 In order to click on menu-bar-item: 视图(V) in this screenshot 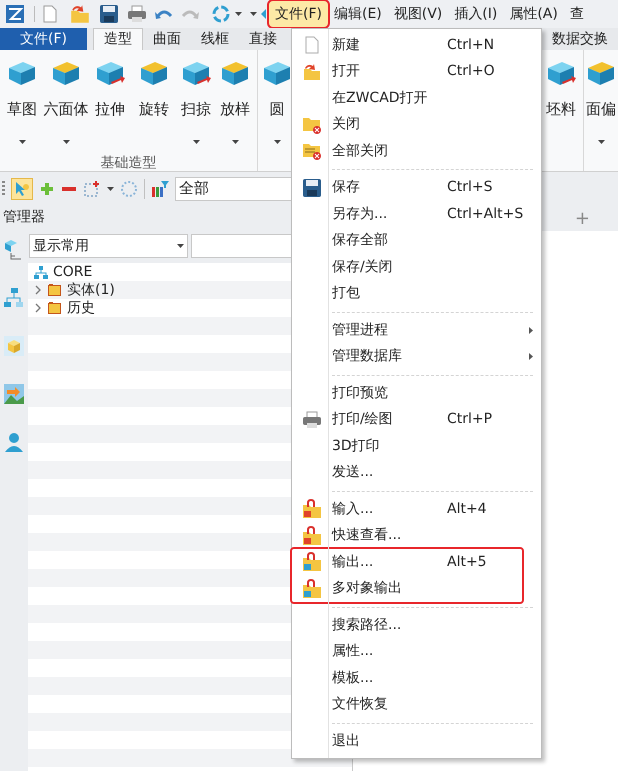, I will do `click(418, 14)`.